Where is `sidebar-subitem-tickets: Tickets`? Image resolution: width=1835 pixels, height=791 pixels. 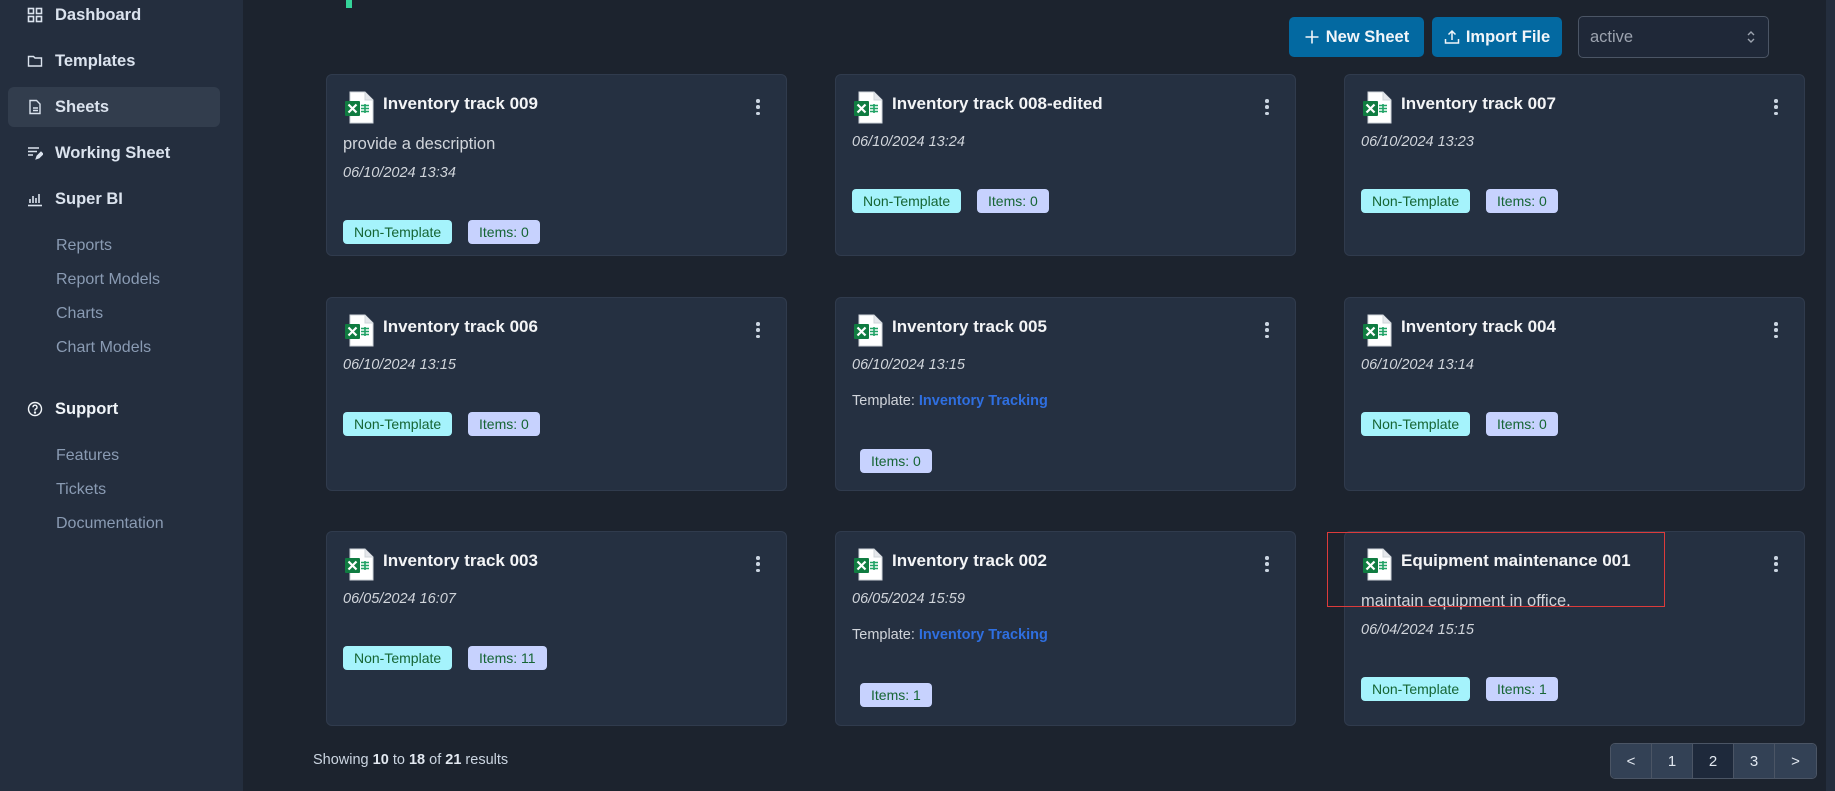
sidebar-subitem-tickets: Tickets is located at coordinates (81, 490).